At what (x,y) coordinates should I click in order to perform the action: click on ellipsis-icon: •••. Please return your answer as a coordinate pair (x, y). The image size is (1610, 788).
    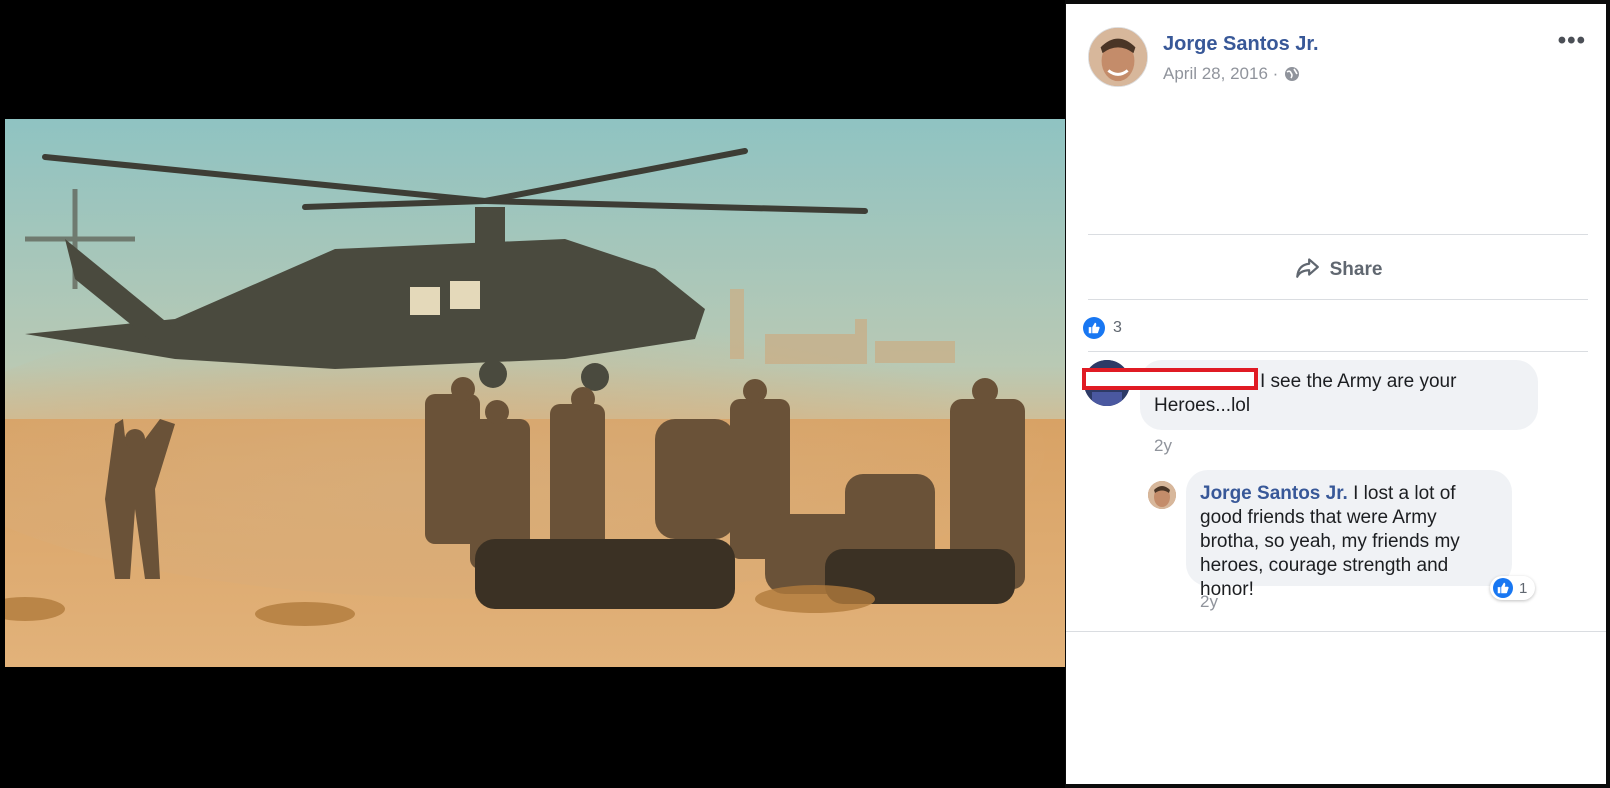
    Looking at the image, I should click on (1572, 41).